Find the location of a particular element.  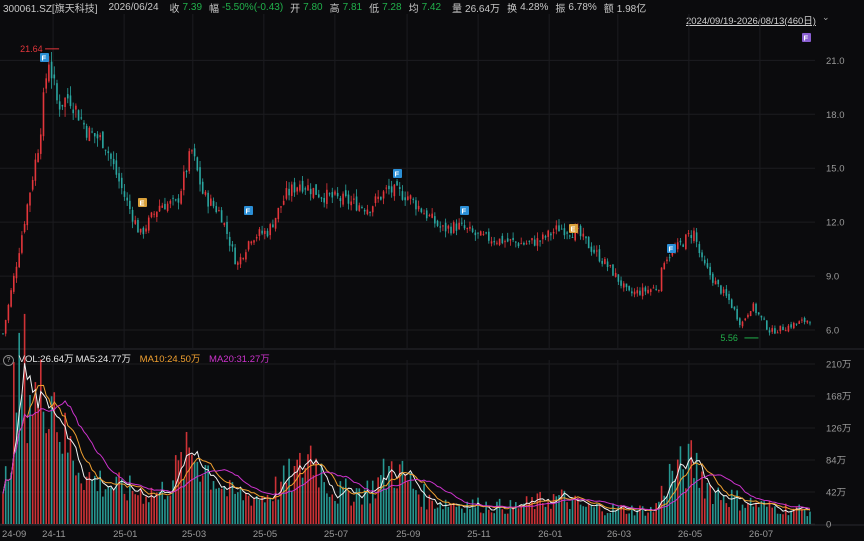

volume-tick-label: 126万 is located at coordinates (838, 429).